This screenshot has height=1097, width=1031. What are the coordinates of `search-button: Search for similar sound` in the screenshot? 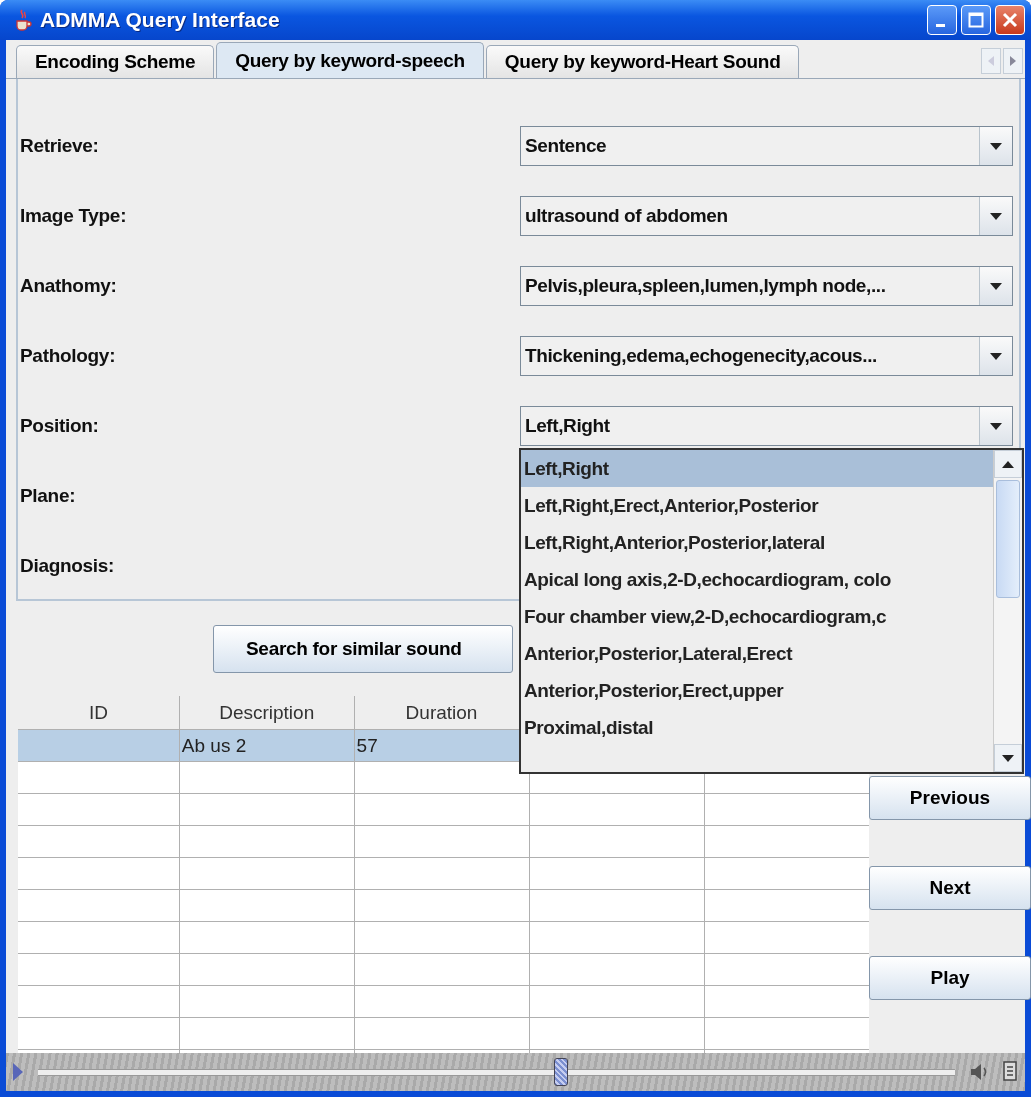 It's located at (363, 648).